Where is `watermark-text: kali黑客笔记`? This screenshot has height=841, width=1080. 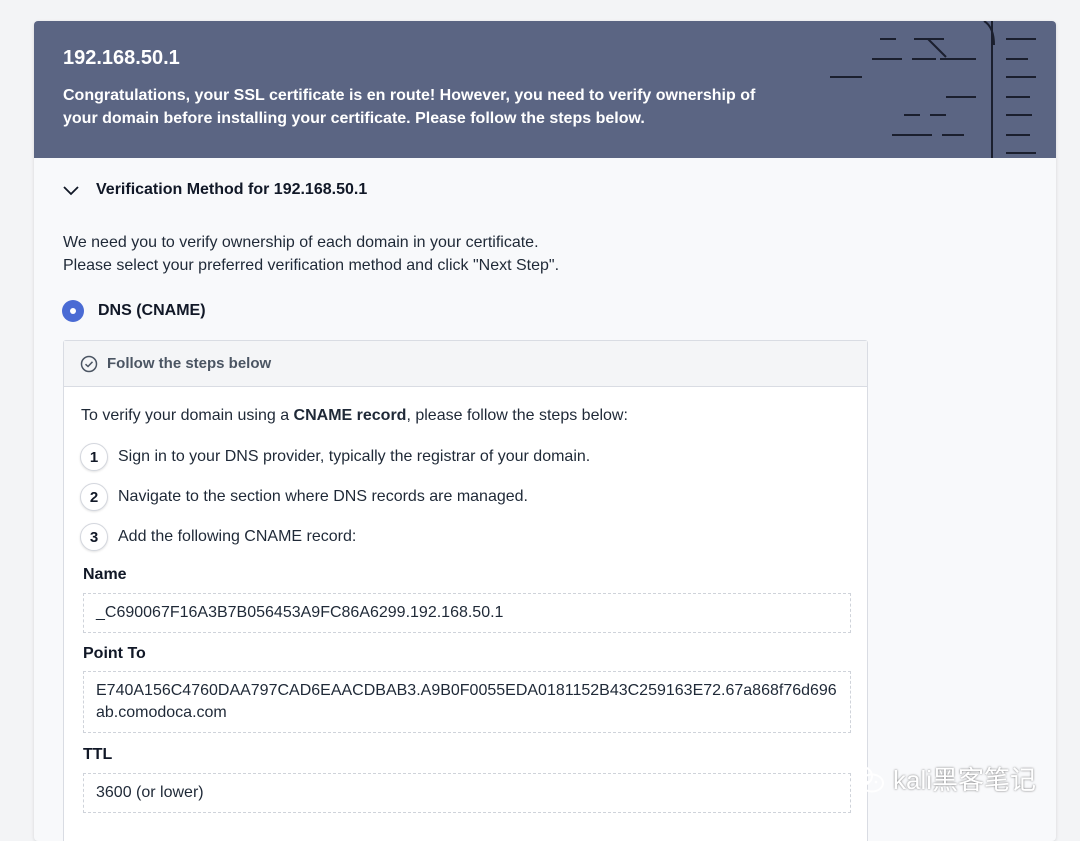 watermark-text: kali黑客笔记 is located at coordinates (965, 780).